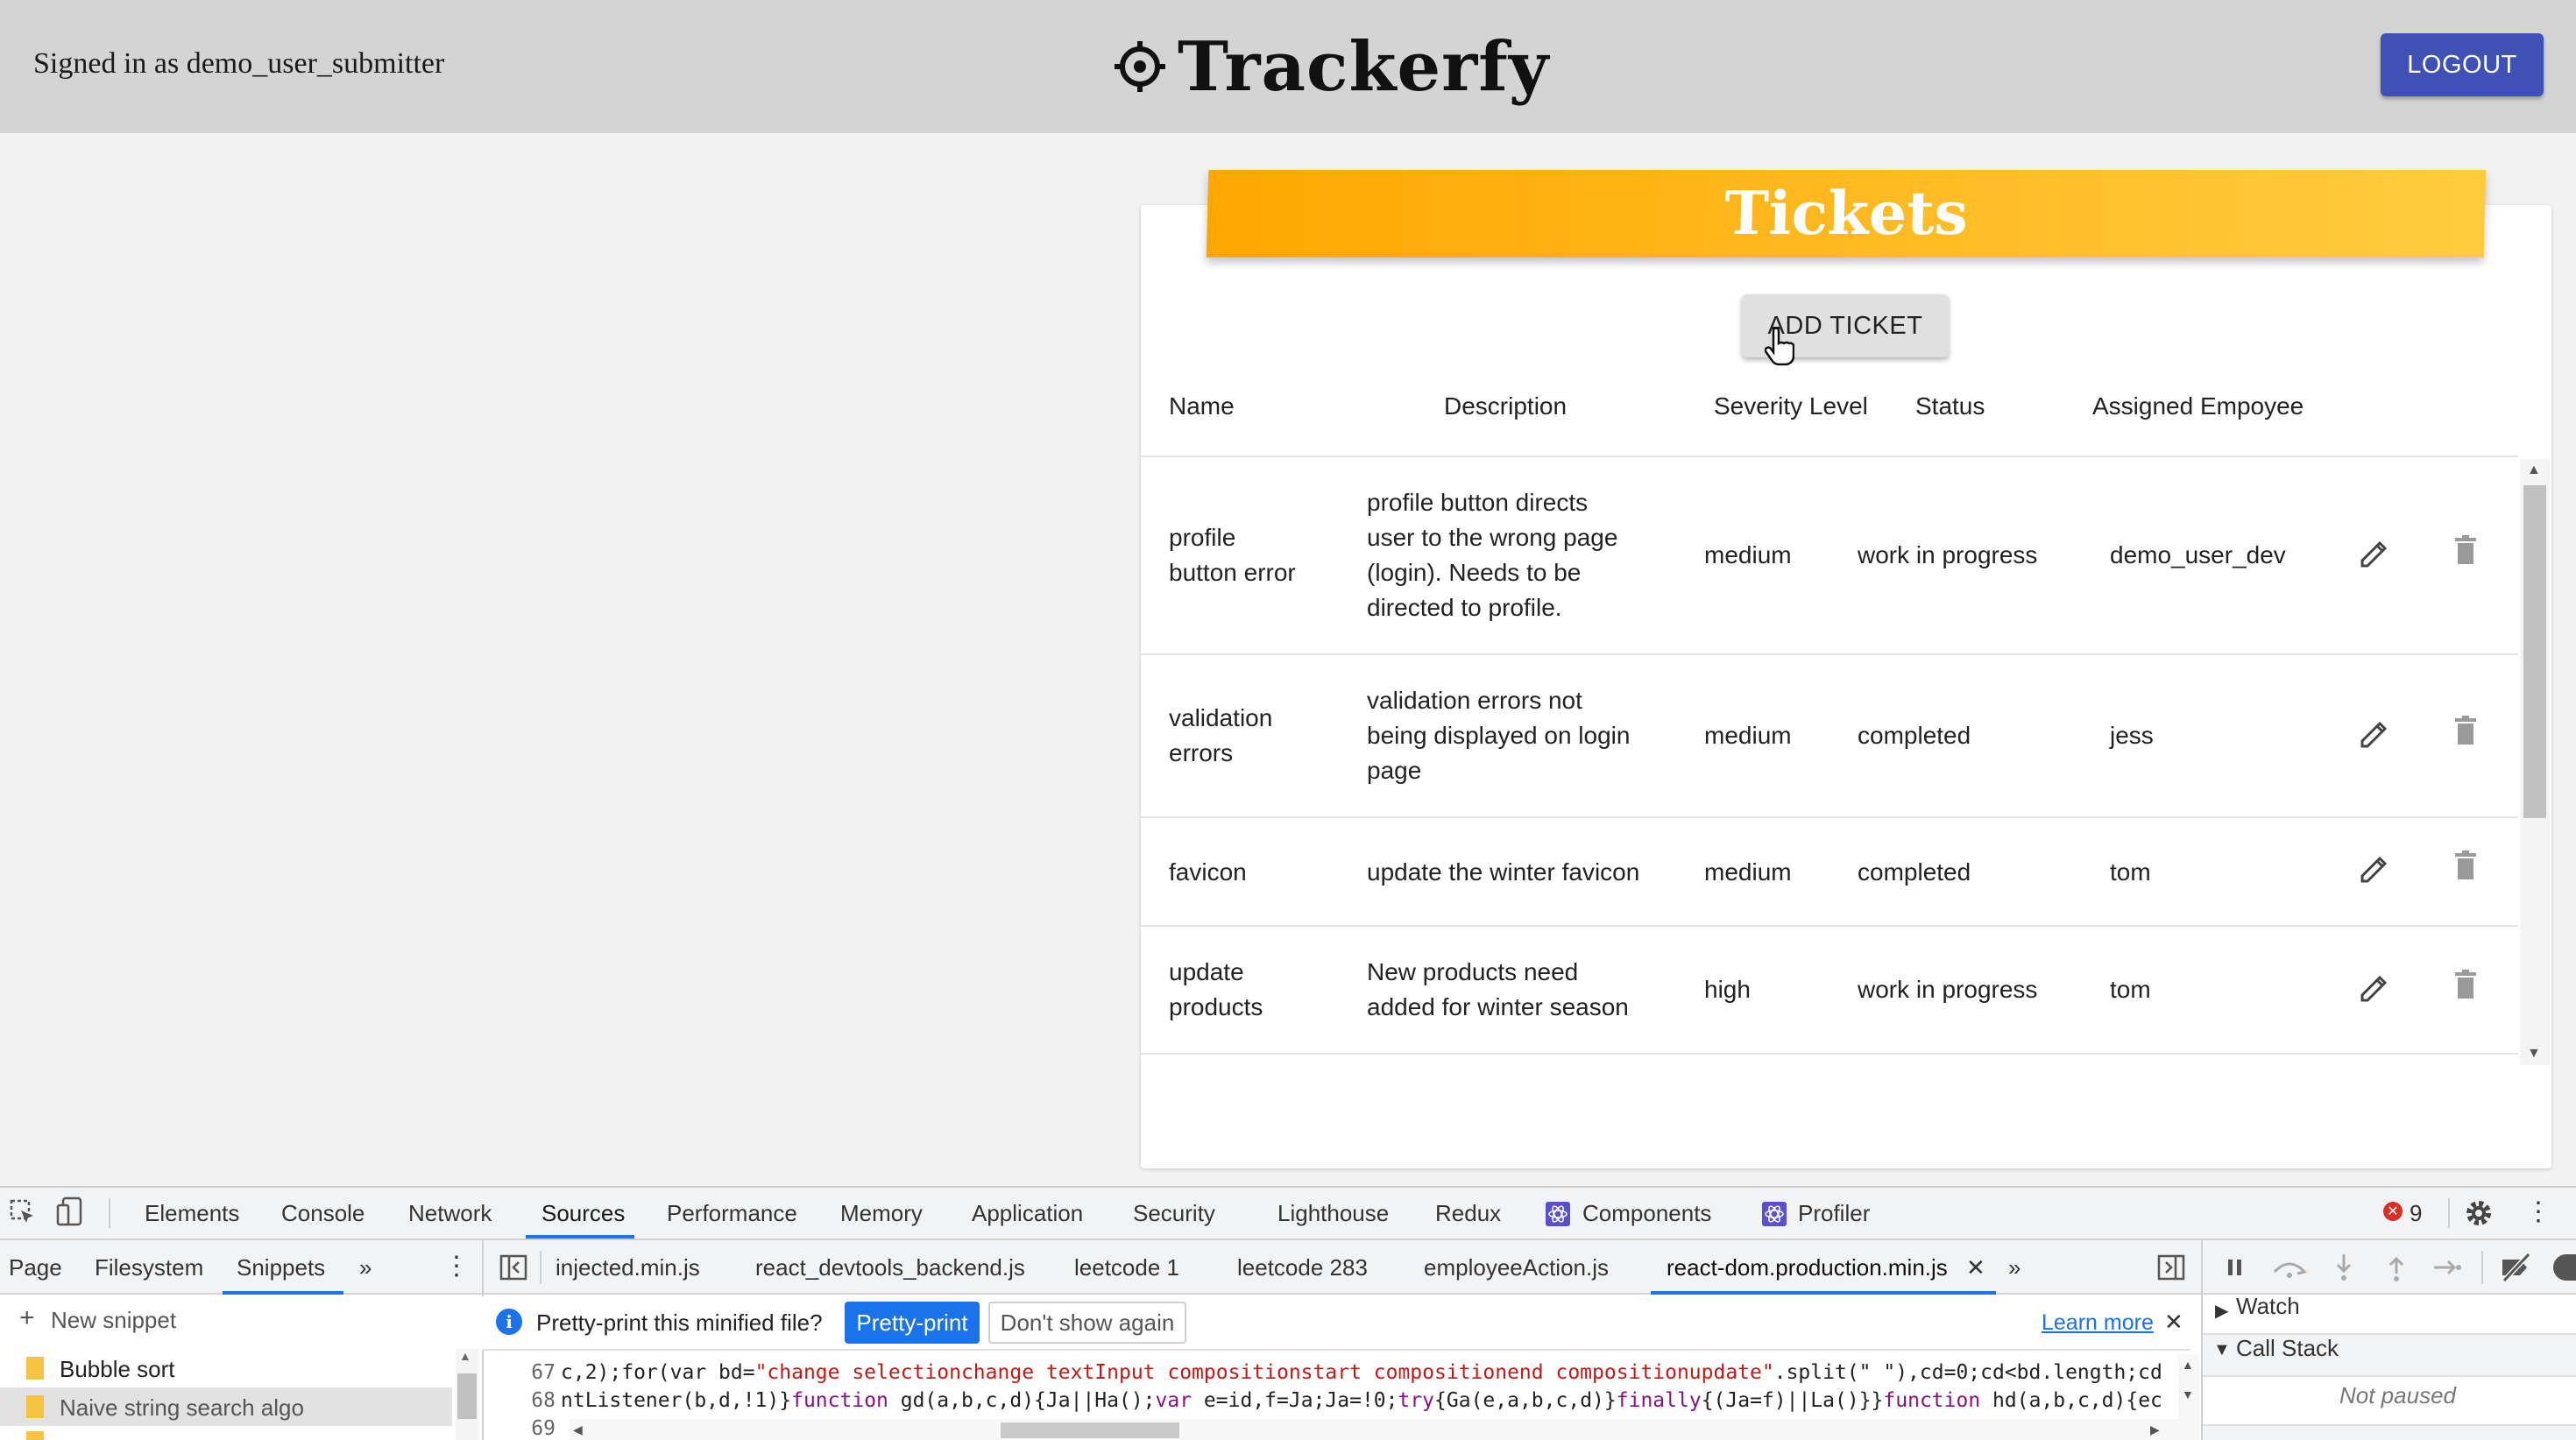 This screenshot has width=2576, height=1440. Describe the element at coordinates (2343, 1267) in the screenshot. I see `step-into-icon` at that location.